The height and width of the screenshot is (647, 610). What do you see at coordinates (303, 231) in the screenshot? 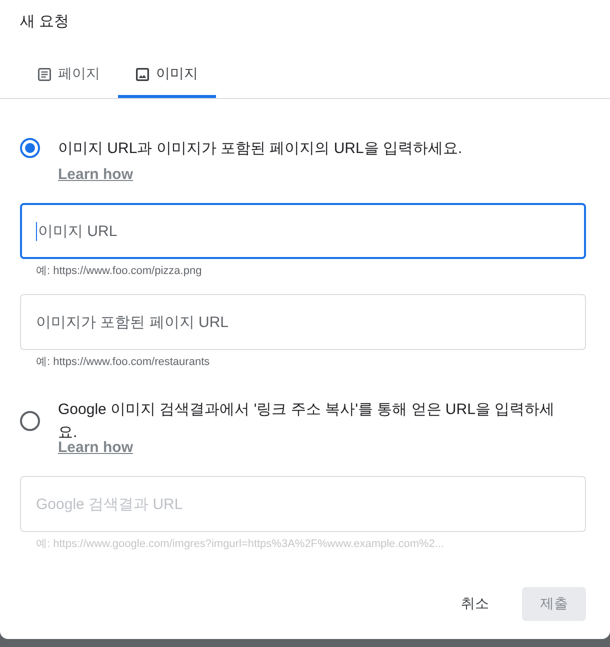
I see `url-input-field: 이미지 URL` at bounding box center [303, 231].